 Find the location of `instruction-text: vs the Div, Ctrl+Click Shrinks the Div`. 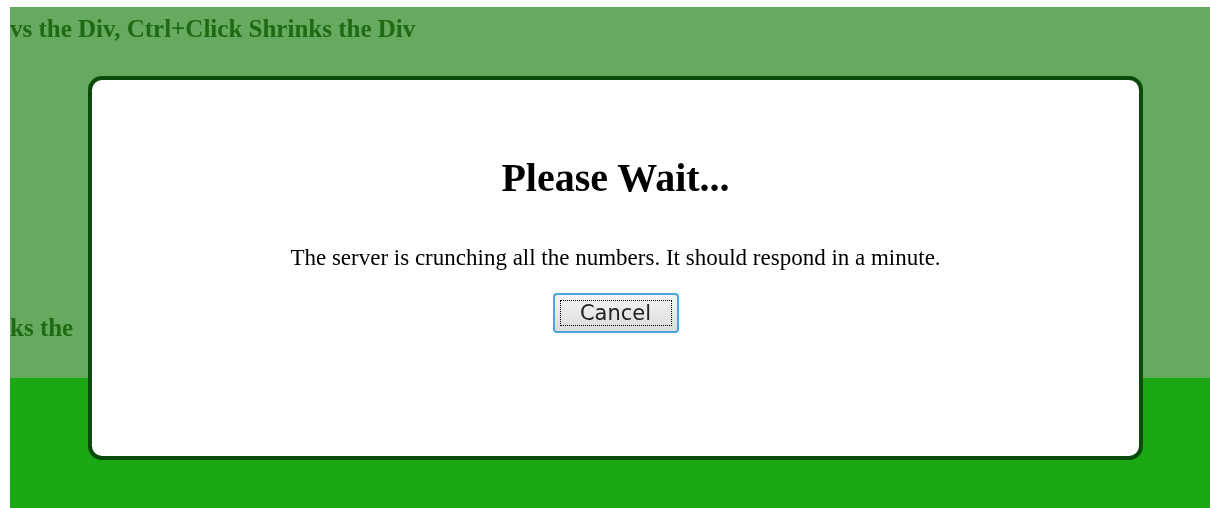

instruction-text: vs the Div, Ctrl+Click Shrinks the Div is located at coordinates (213, 29).